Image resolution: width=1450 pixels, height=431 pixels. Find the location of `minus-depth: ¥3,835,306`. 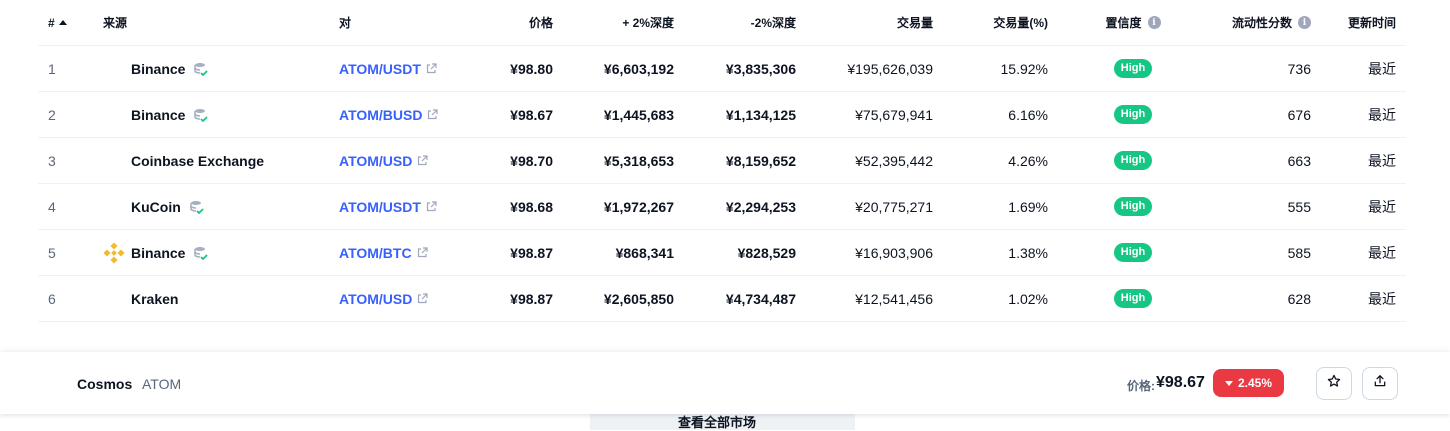

minus-depth: ¥3,835,306 is located at coordinates (760, 68).